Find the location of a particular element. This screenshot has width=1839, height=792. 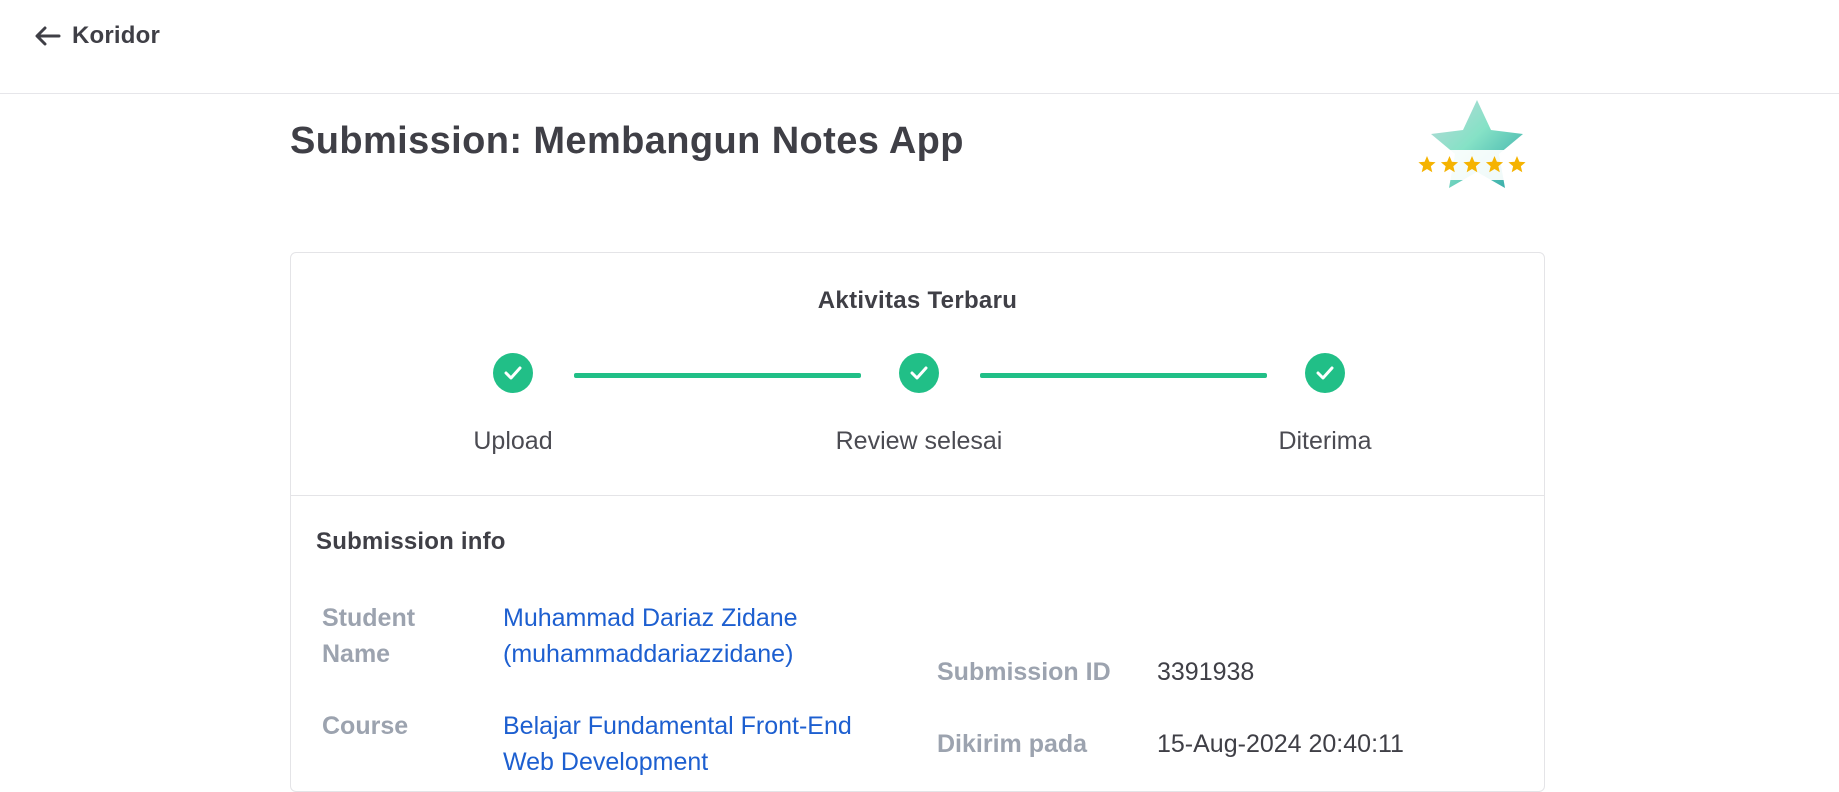

student-name-label: Student Name is located at coordinates (369, 636).